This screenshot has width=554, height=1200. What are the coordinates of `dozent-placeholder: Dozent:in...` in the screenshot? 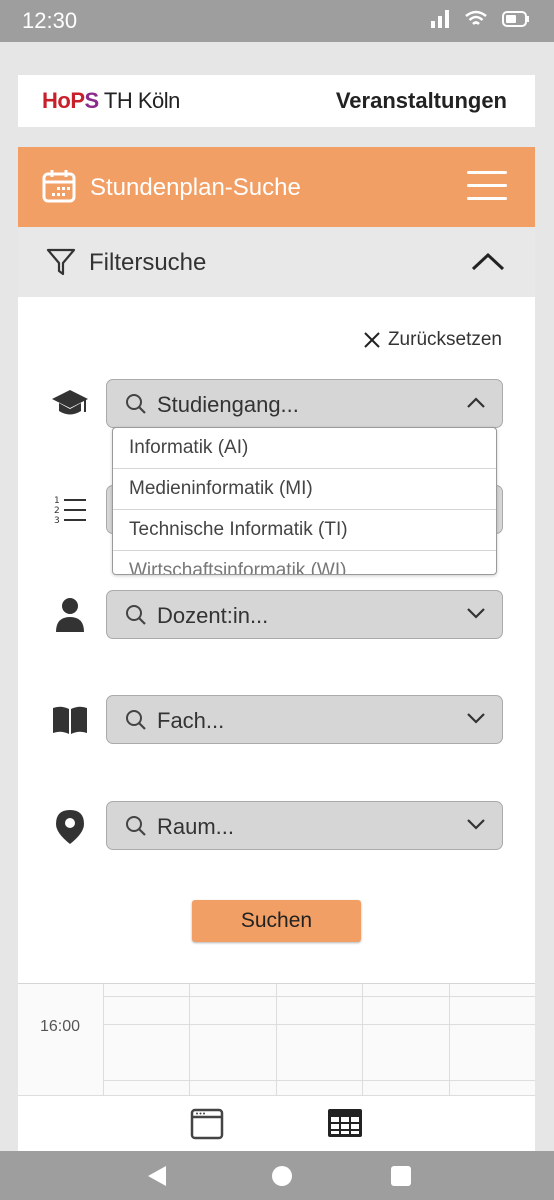 It's located at (213, 615).